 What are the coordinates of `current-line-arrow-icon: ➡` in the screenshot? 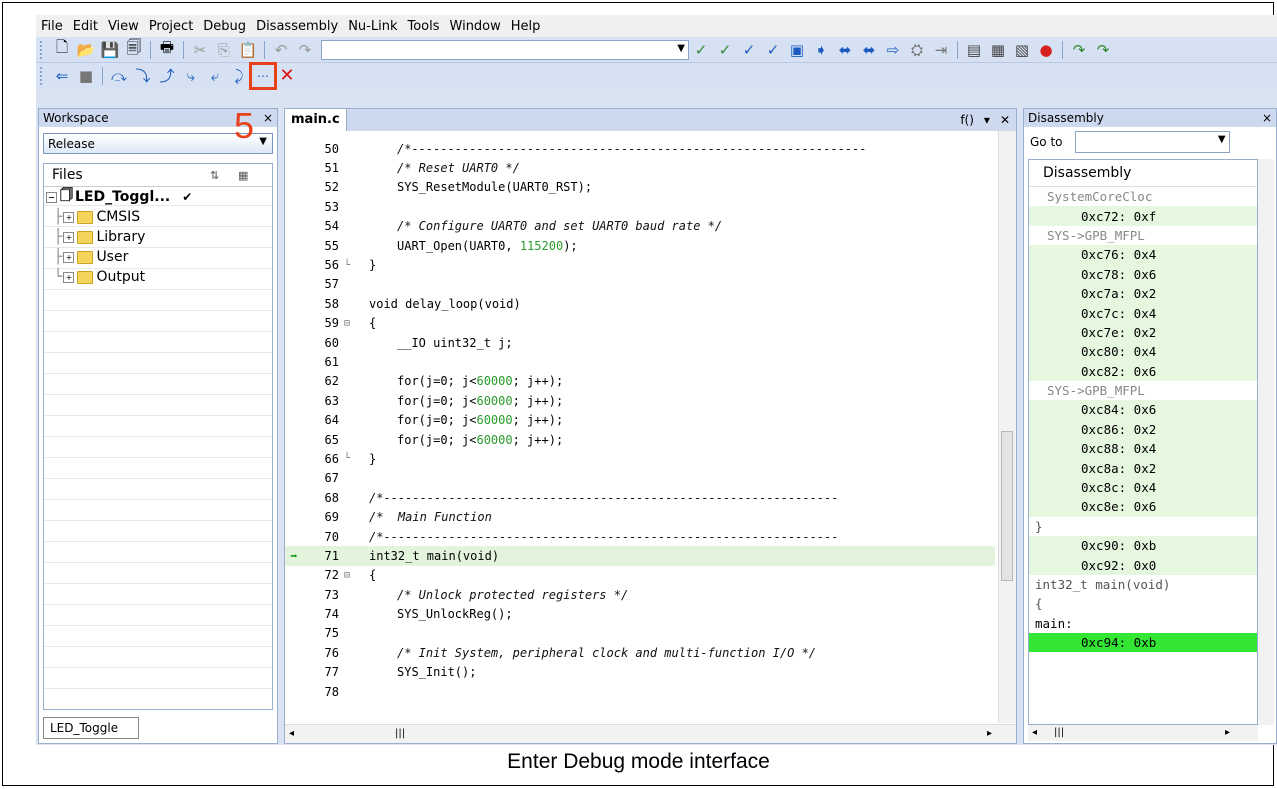 It's located at (294, 556).